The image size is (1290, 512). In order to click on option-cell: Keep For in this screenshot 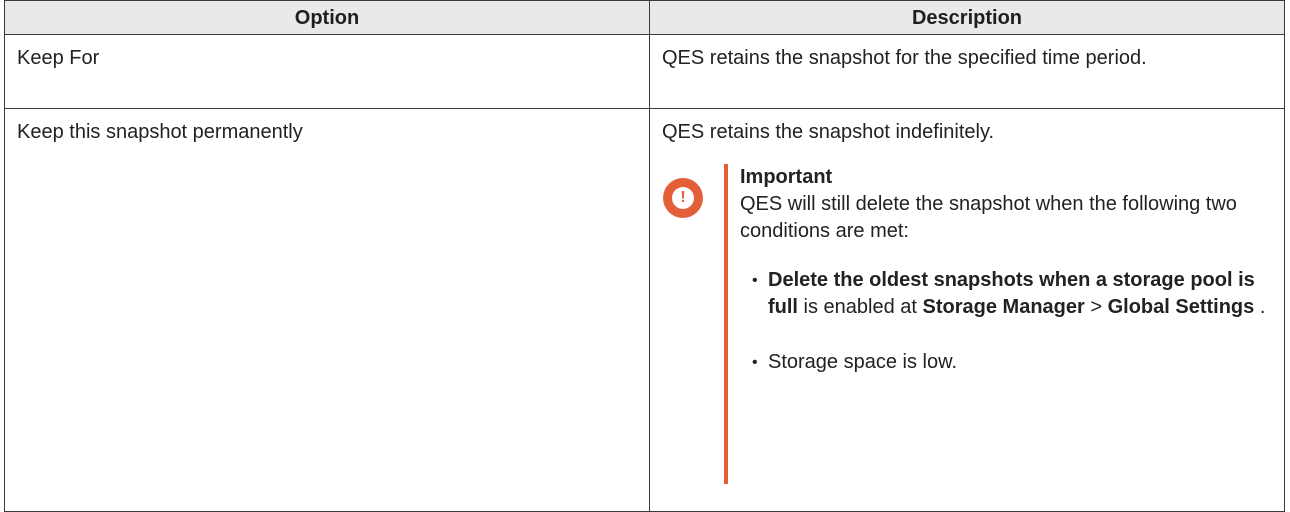, I will do `click(327, 71)`.